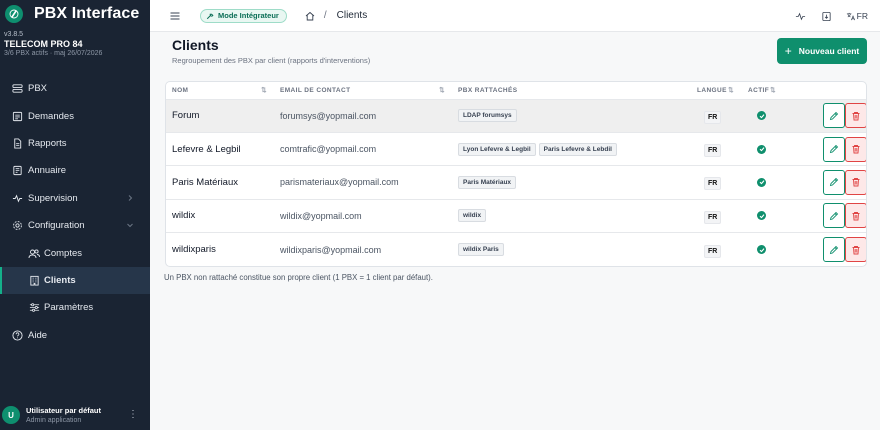  What do you see at coordinates (75, 225) in the screenshot?
I see `sidebar-item-configuration: Configuration` at bounding box center [75, 225].